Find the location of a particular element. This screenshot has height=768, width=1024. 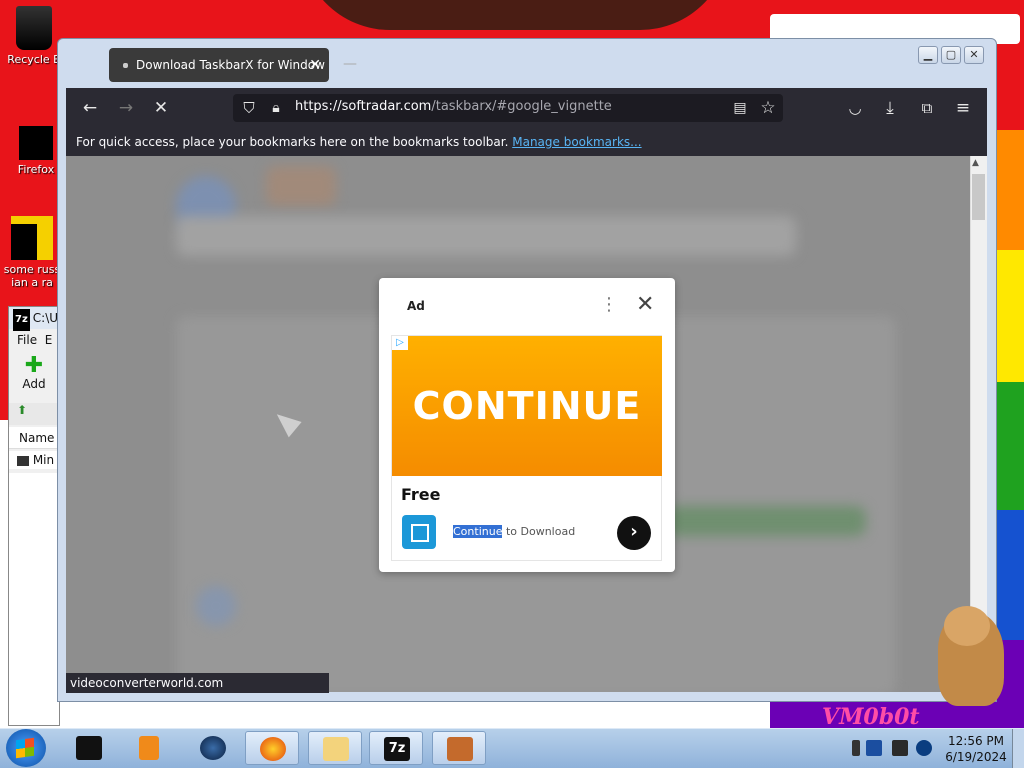

recycle-bin-icon is located at coordinates (34, 28).